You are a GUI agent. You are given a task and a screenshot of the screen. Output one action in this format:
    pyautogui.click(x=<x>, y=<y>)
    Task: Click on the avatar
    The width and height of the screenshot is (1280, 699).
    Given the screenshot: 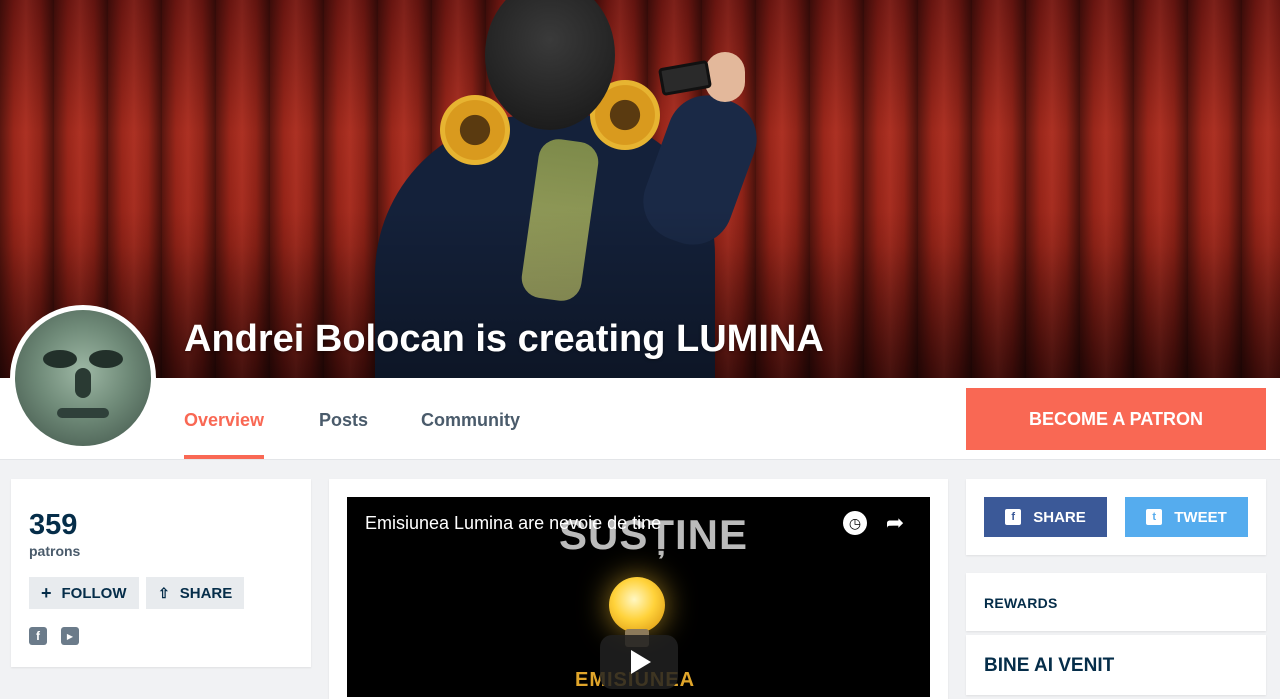 What is the action you would take?
    pyautogui.click(x=83, y=378)
    